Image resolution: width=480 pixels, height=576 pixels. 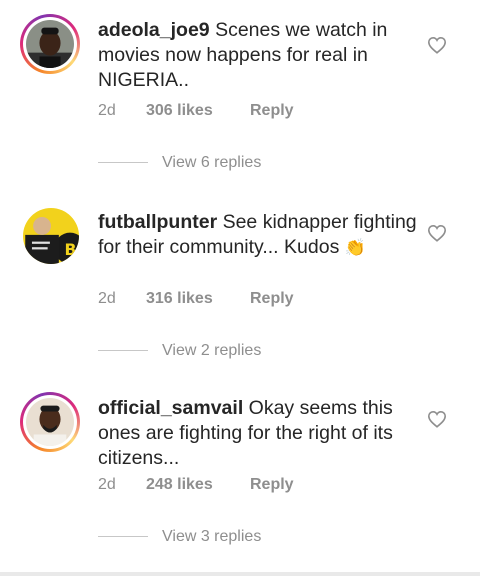 I want to click on like-count: 306 likes, so click(x=198, y=111).